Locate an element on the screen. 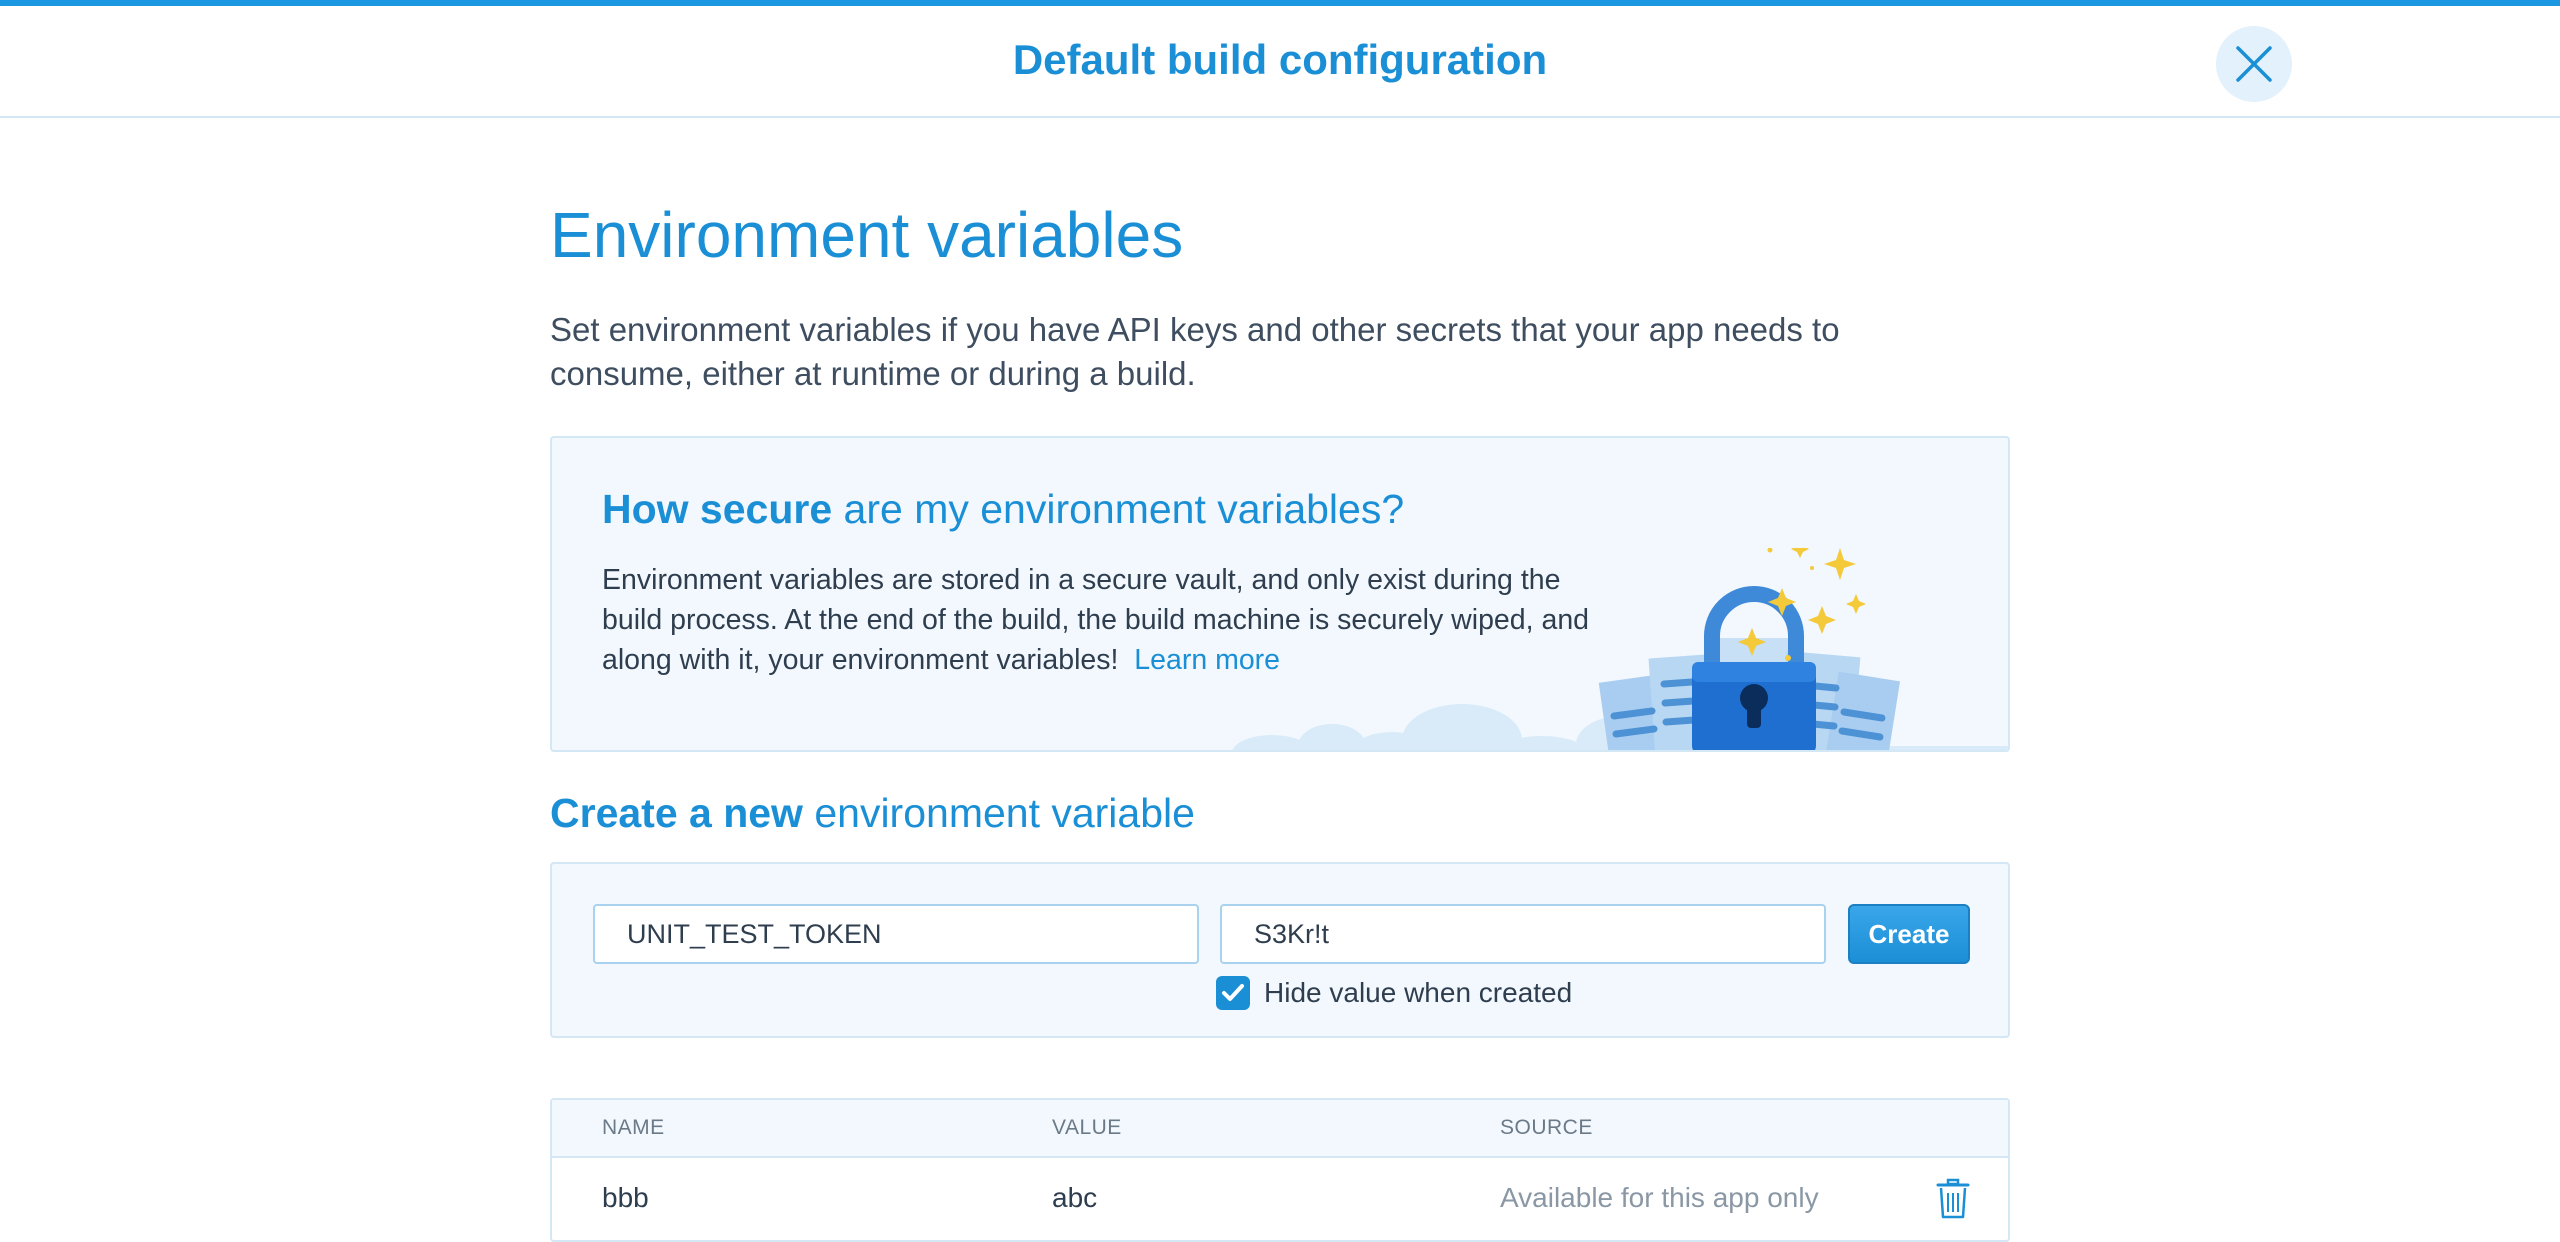 The height and width of the screenshot is (1242, 2560). create-heading-bold: Create a new is located at coordinates (676, 813).